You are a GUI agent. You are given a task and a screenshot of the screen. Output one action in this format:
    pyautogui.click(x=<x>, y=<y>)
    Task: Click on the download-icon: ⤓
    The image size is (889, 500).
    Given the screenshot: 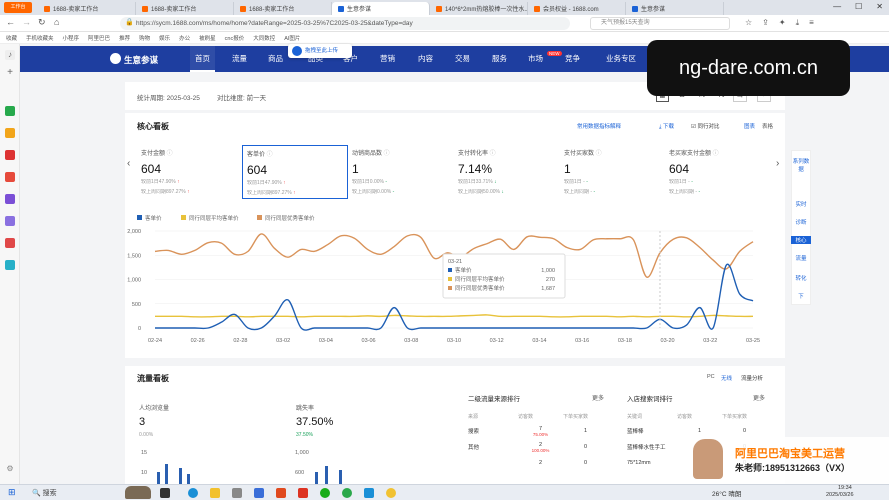 What is the action you would take?
    pyautogui.click(x=798, y=23)
    